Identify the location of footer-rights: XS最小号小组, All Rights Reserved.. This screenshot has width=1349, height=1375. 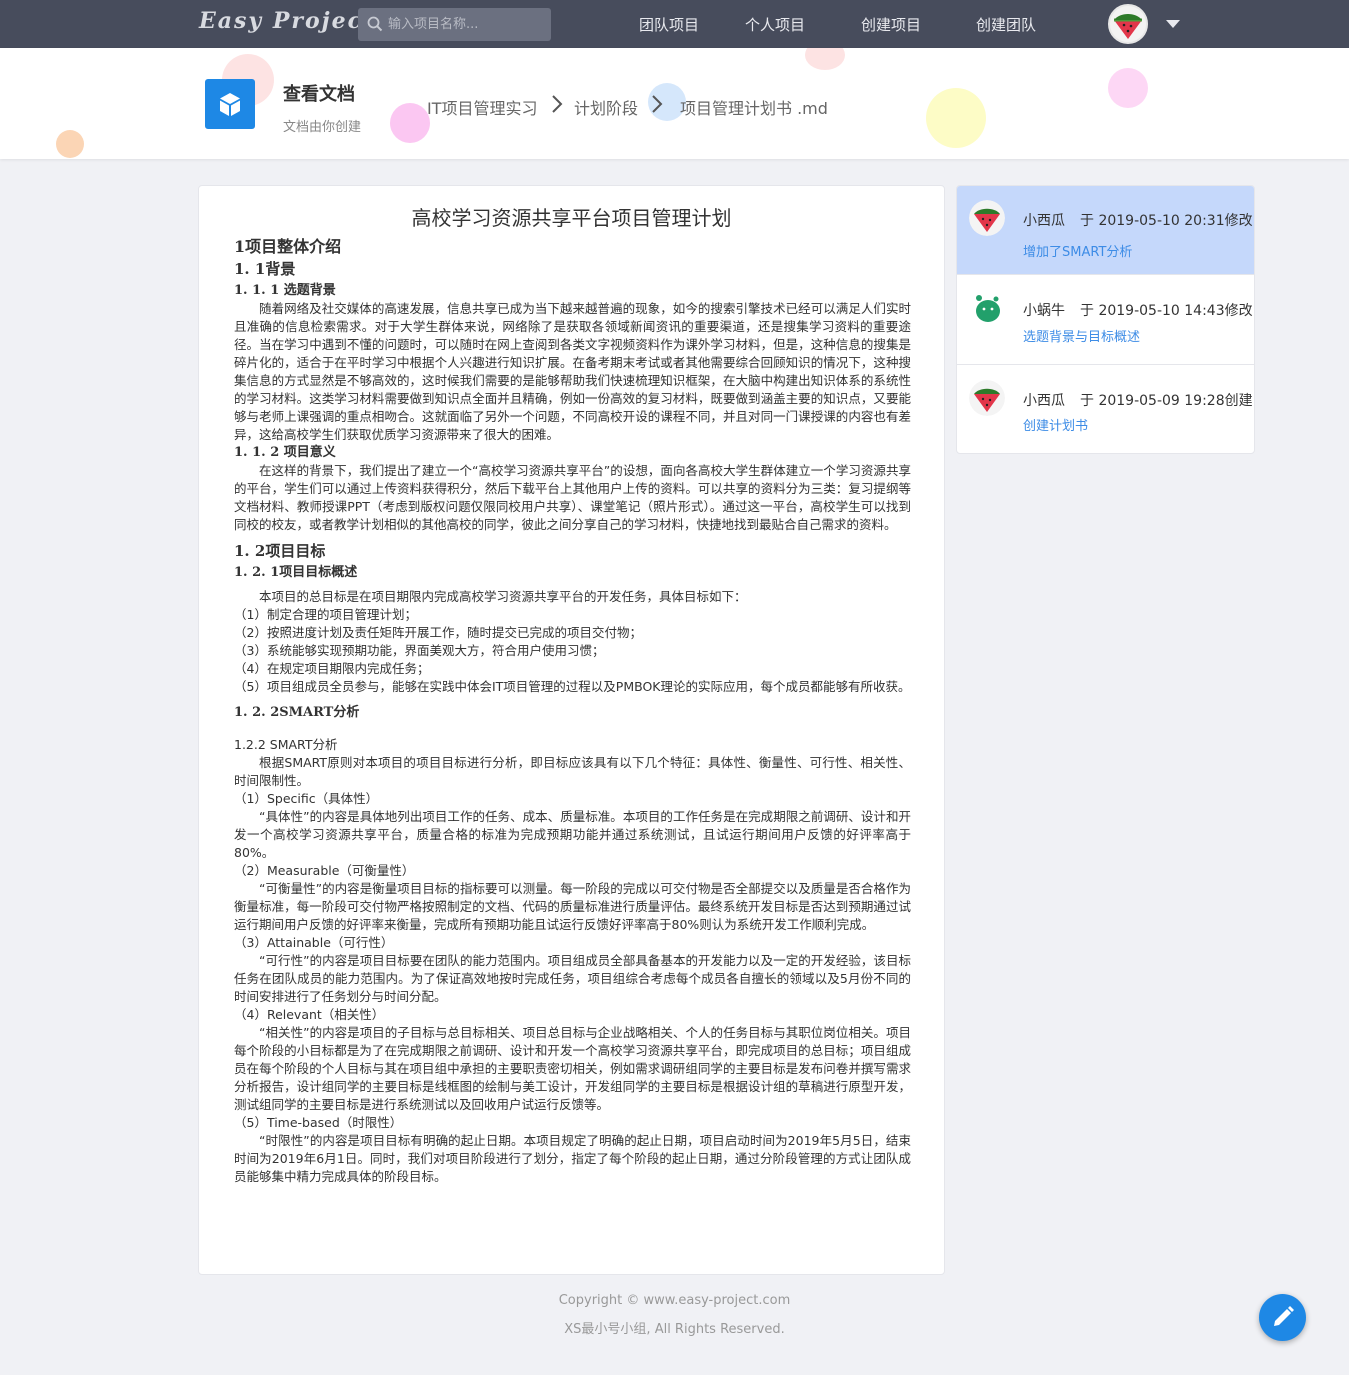
(674, 1329).